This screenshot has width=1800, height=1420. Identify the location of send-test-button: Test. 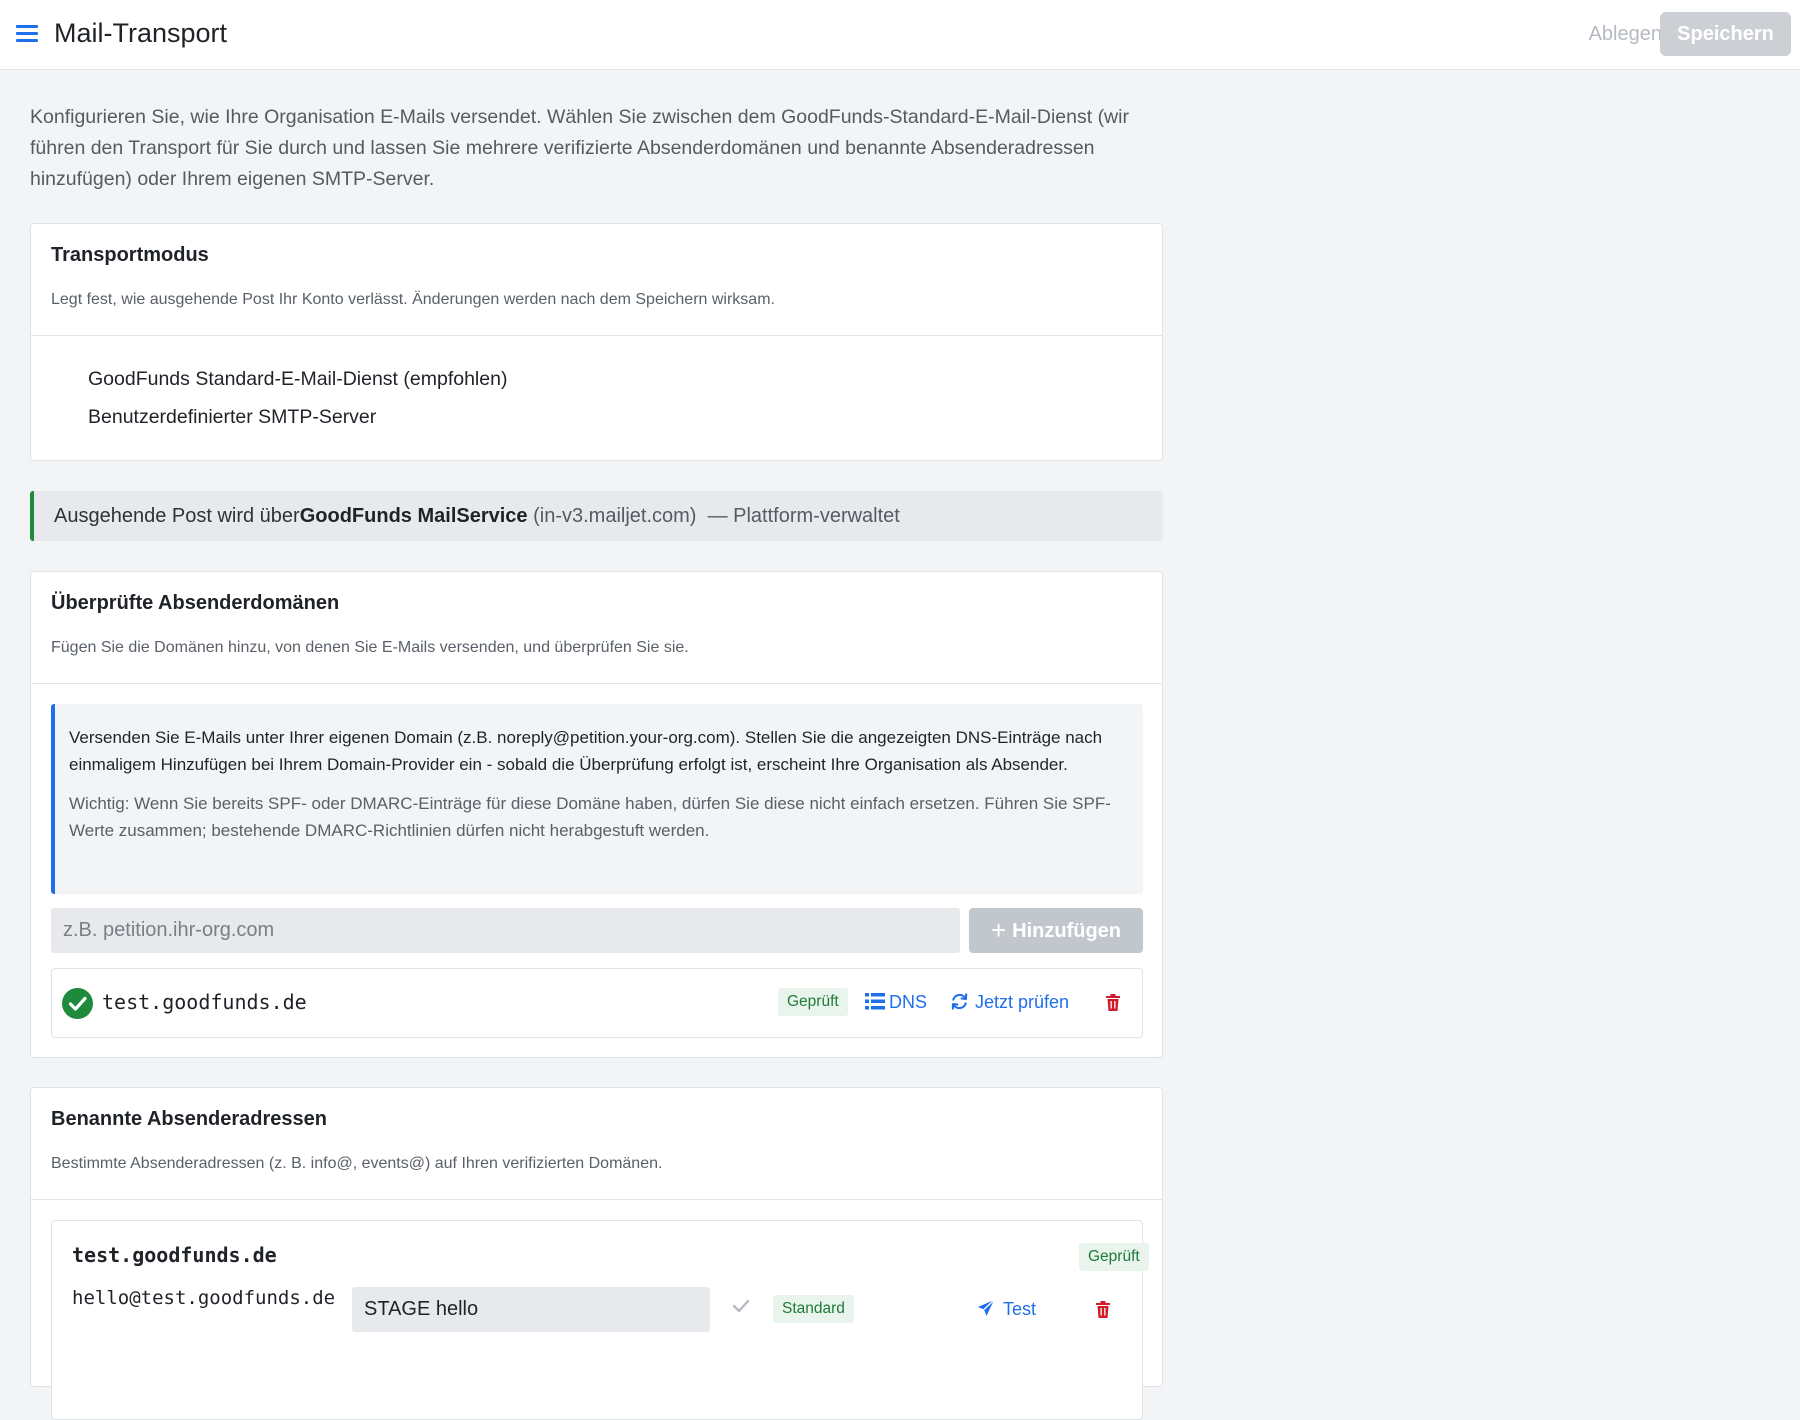
(1006, 1309).